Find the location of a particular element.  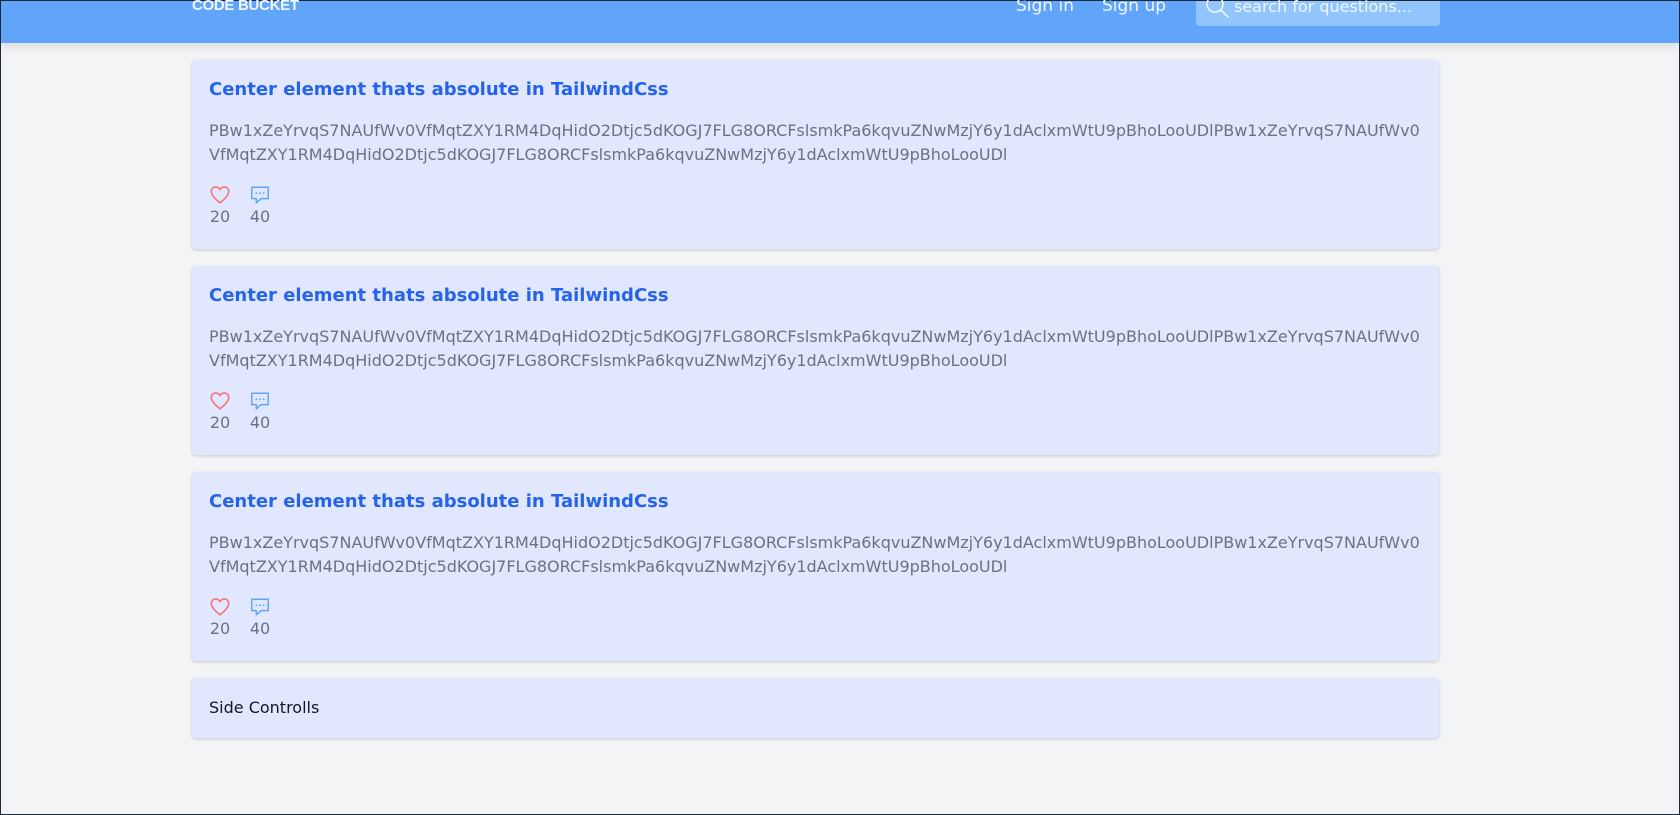

side-controls-panel: Side Controlls is located at coordinates (815, 708).